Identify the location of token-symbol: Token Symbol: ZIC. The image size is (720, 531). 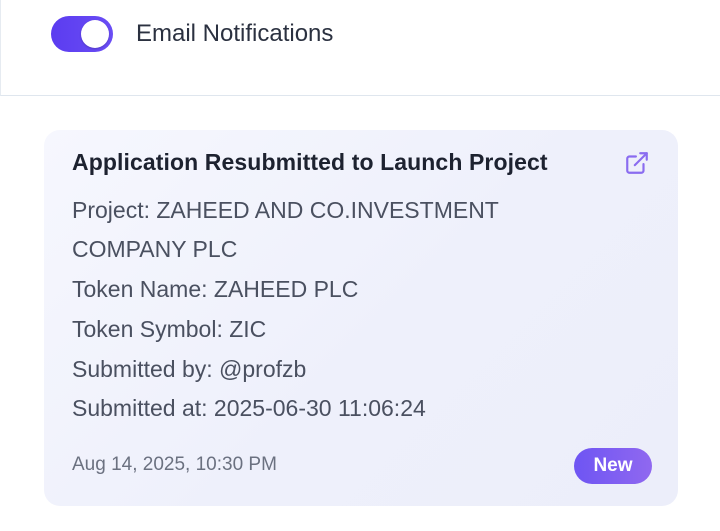
(169, 329).